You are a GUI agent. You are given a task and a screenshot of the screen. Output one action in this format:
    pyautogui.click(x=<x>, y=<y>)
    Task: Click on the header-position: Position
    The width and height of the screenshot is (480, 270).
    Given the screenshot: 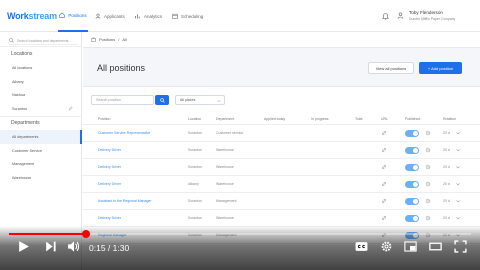 What is the action you would take?
    pyautogui.click(x=104, y=119)
    